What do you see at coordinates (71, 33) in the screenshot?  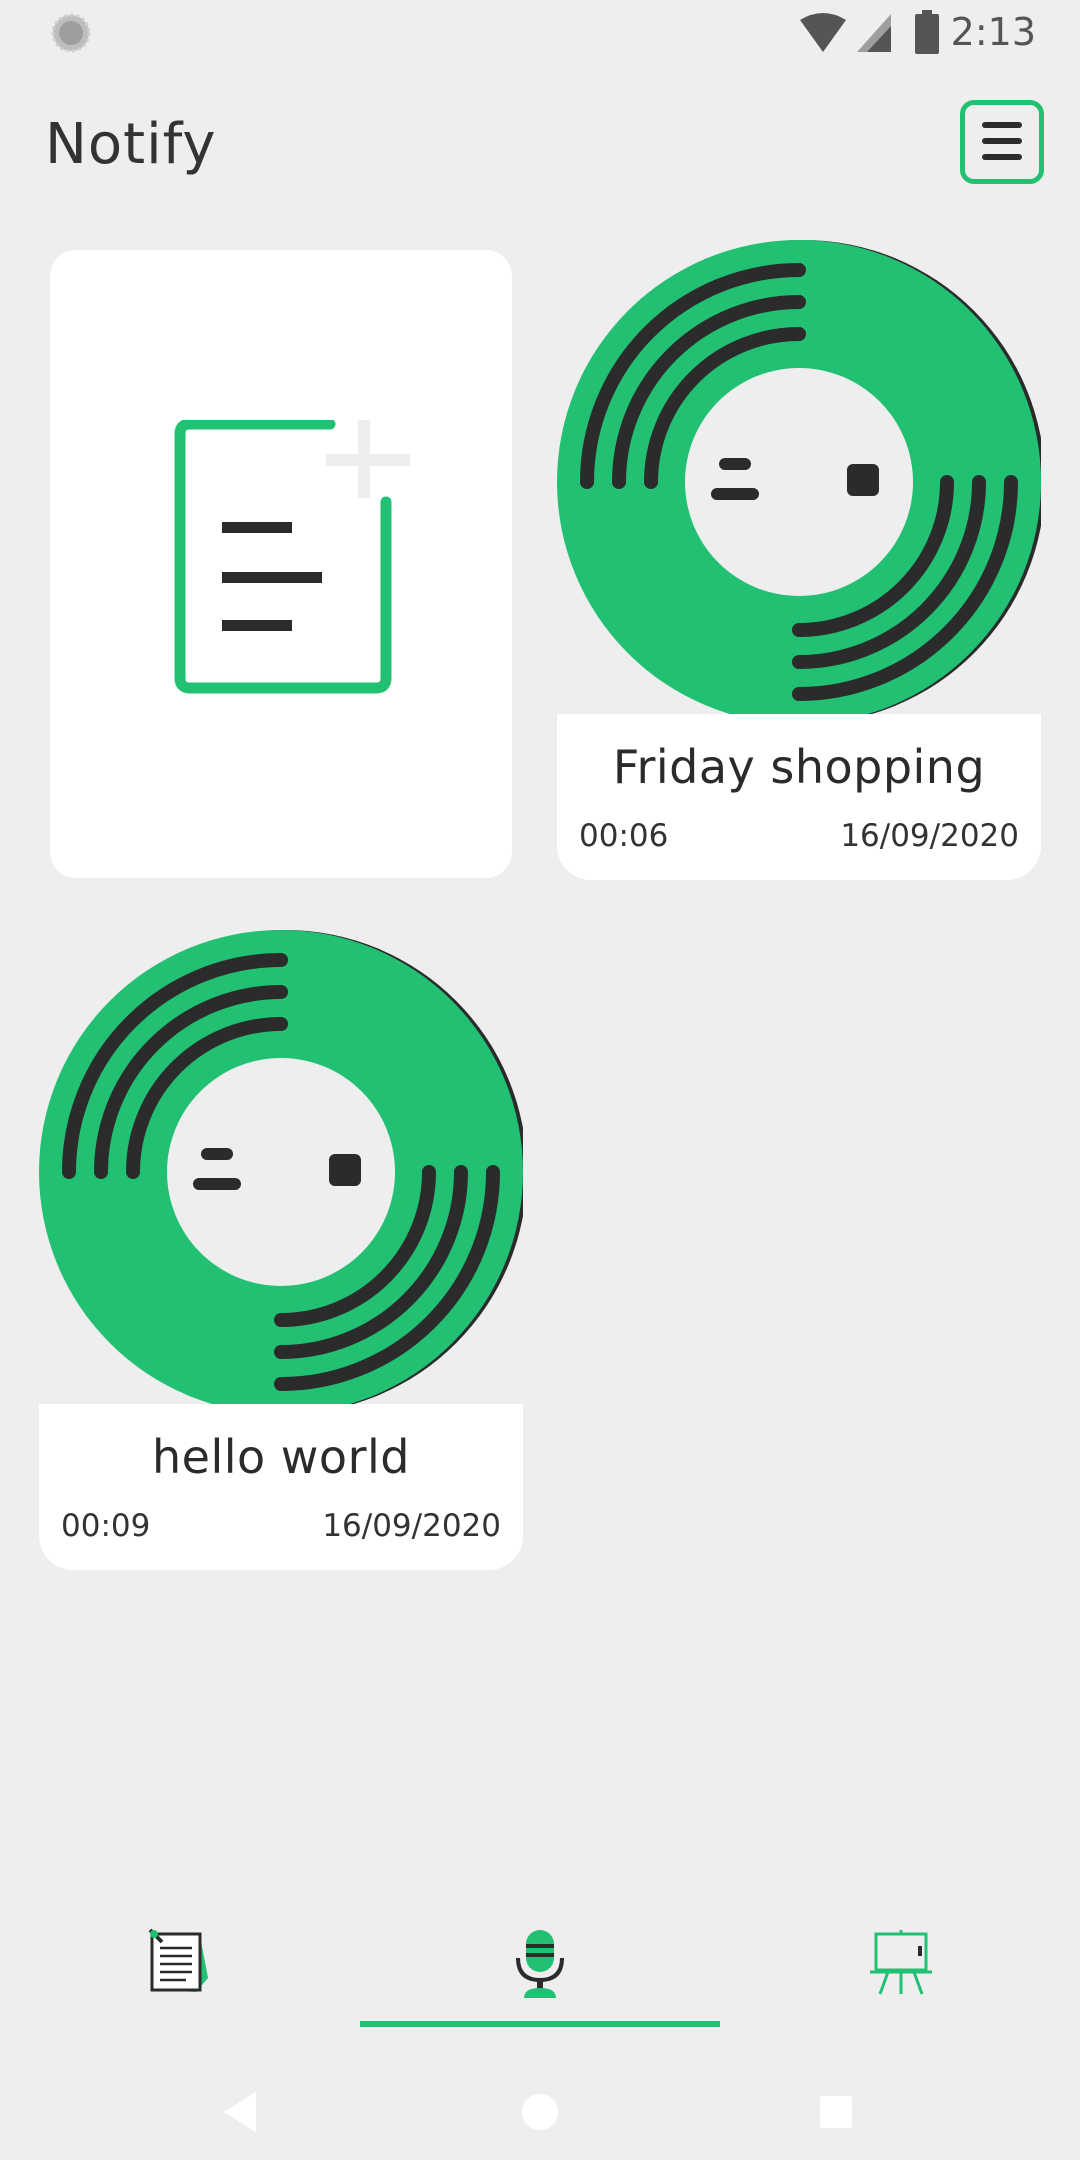 I see `sync-icon` at bounding box center [71, 33].